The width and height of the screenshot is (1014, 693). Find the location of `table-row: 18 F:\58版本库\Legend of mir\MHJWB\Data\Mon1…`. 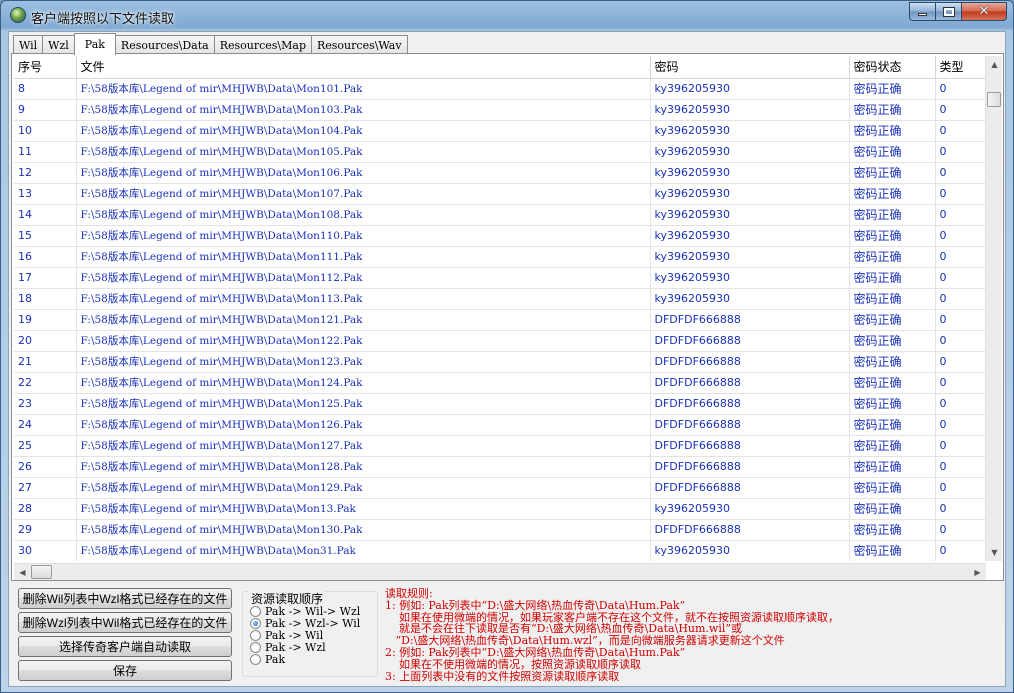

table-row: 18 F:\58版本库\Legend of mir\MHJWB\Data\Mon1… is located at coordinates (500, 299).